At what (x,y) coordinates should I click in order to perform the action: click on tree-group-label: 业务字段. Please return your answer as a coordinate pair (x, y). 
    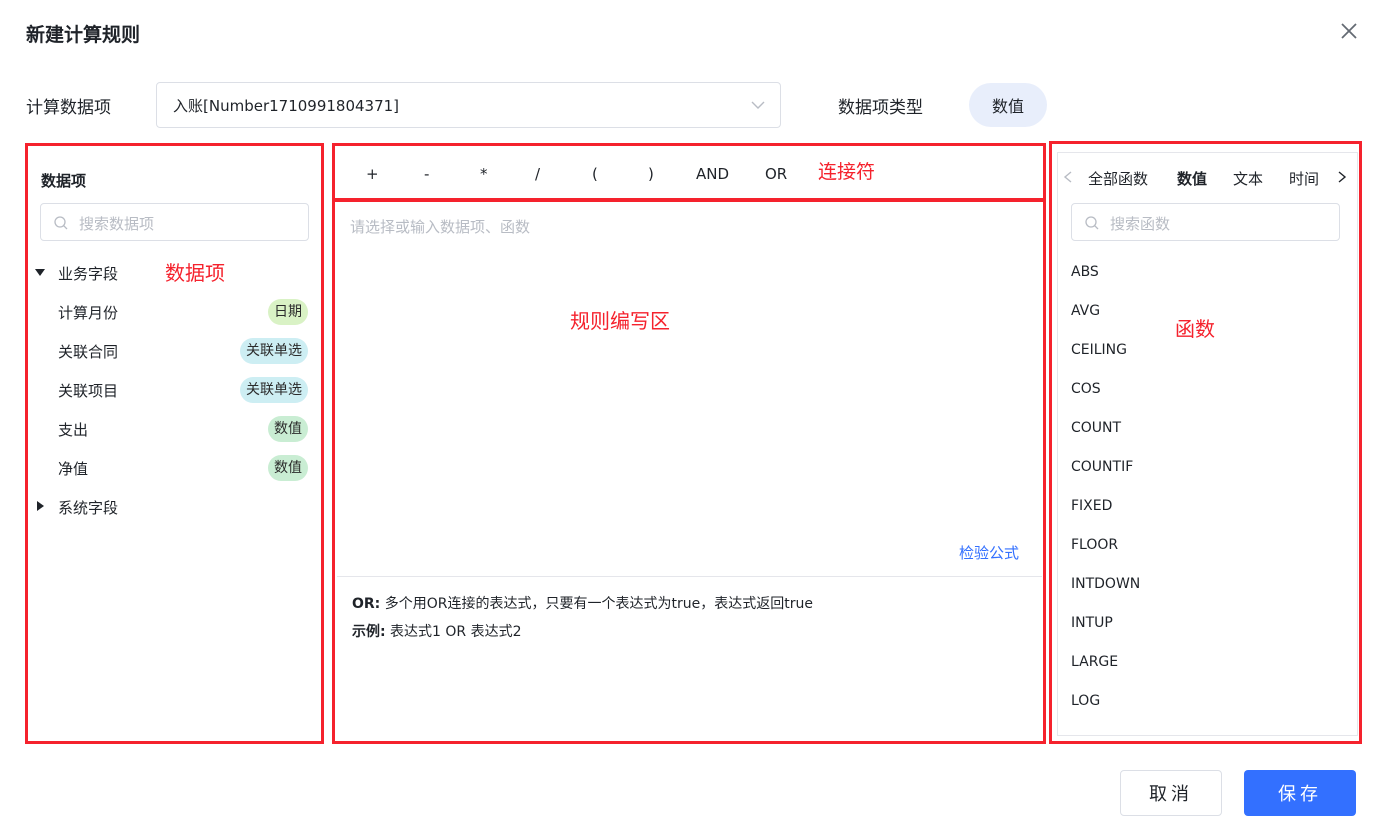
    Looking at the image, I should click on (88, 274).